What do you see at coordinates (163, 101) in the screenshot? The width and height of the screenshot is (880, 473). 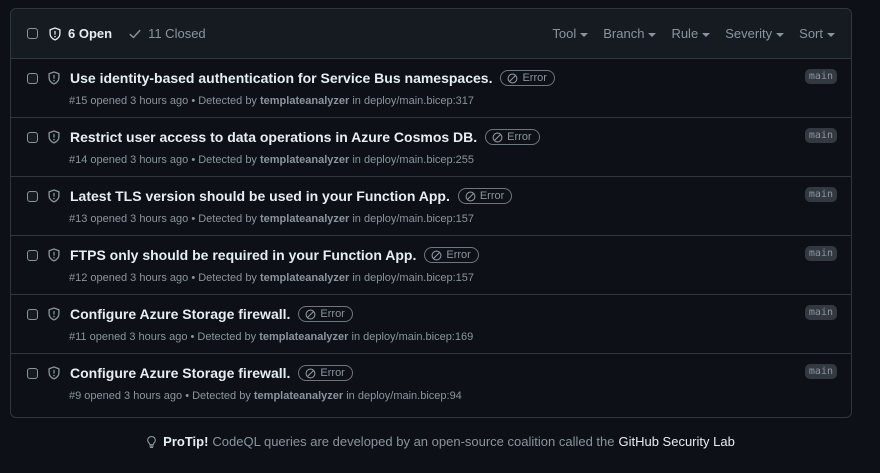 I see `alert-meta-prefix: #15 opened 3 hours ago • Detected by` at bounding box center [163, 101].